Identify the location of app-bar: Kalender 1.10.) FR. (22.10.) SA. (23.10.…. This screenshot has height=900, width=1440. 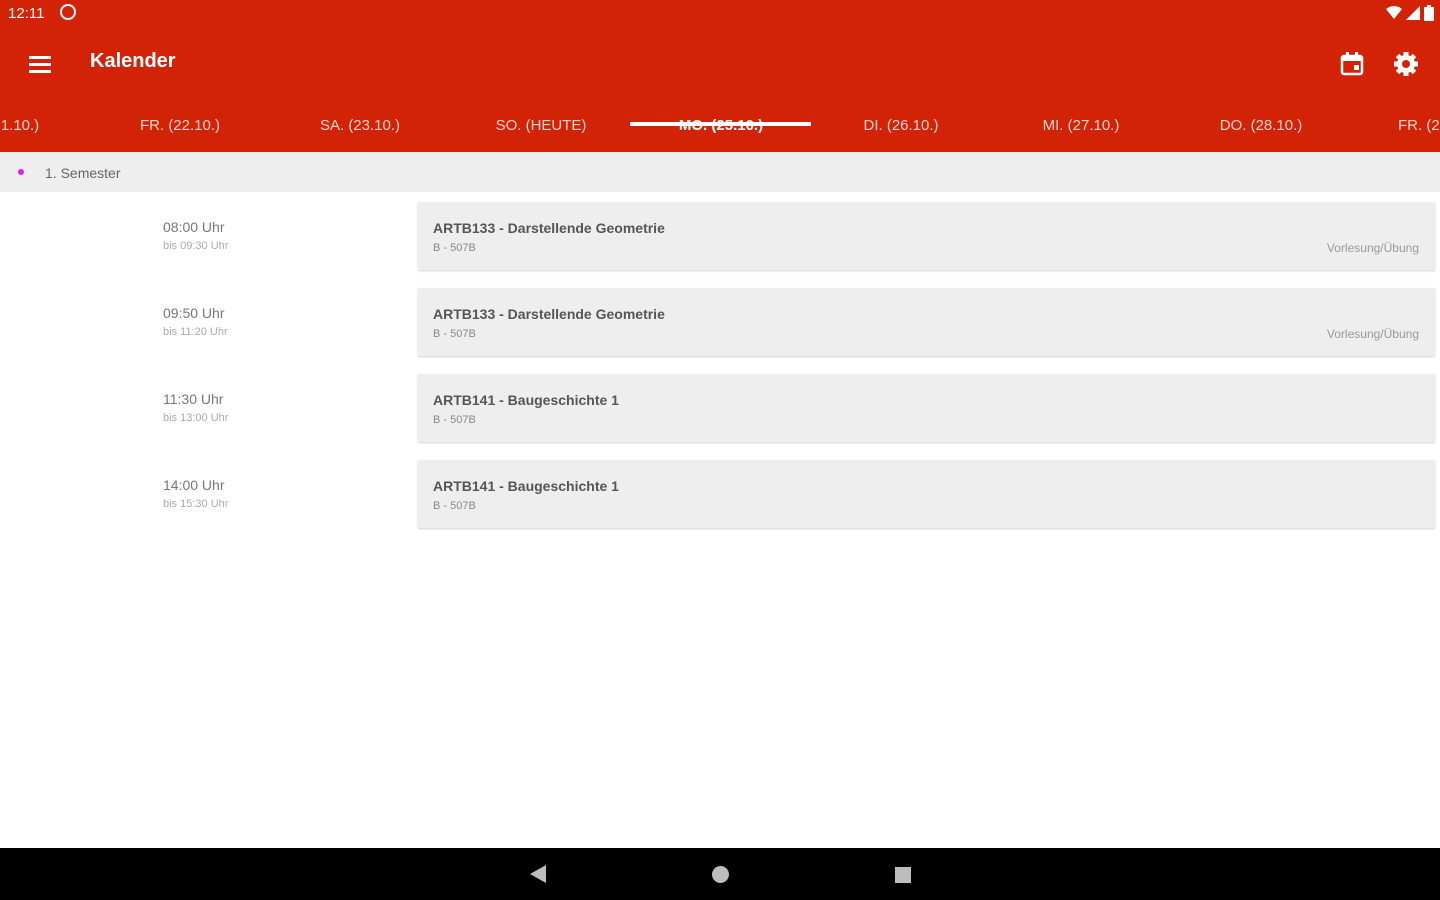
(720, 89).